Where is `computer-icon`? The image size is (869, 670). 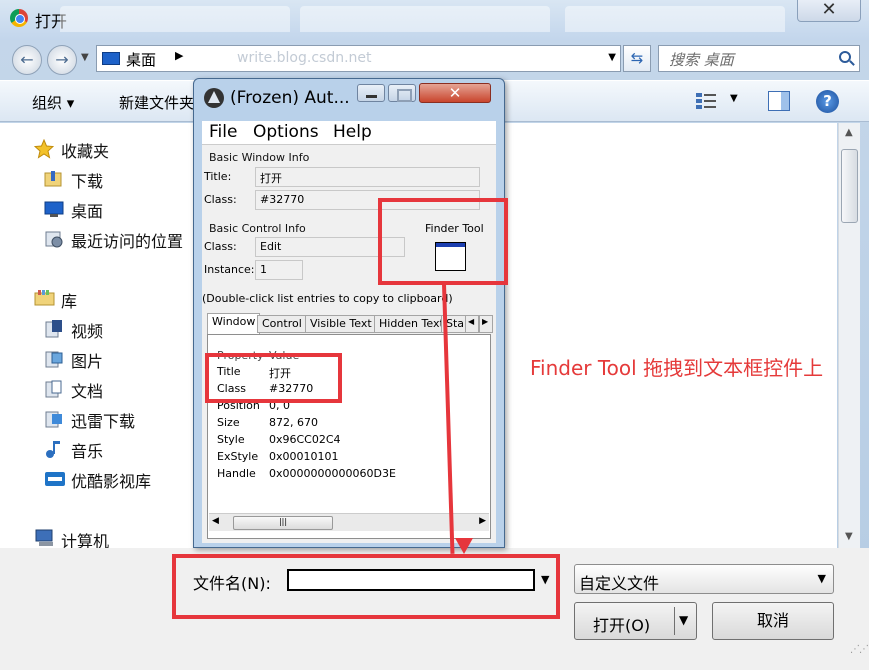 computer-icon is located at coordinates (44, 537).